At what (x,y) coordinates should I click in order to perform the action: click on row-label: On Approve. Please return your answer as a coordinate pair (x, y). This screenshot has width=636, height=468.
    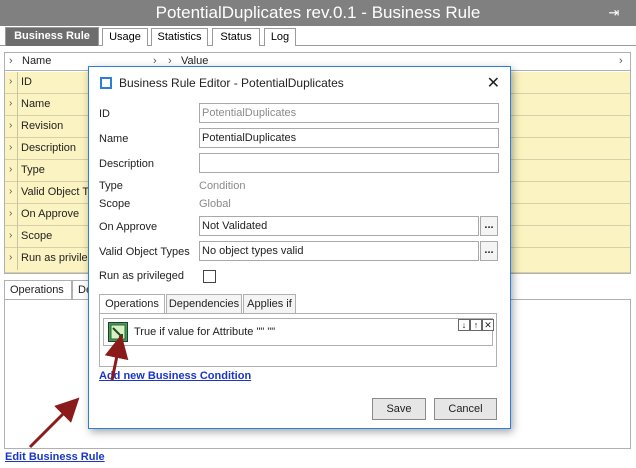
    Looking at the image, I should click on (50, 214).